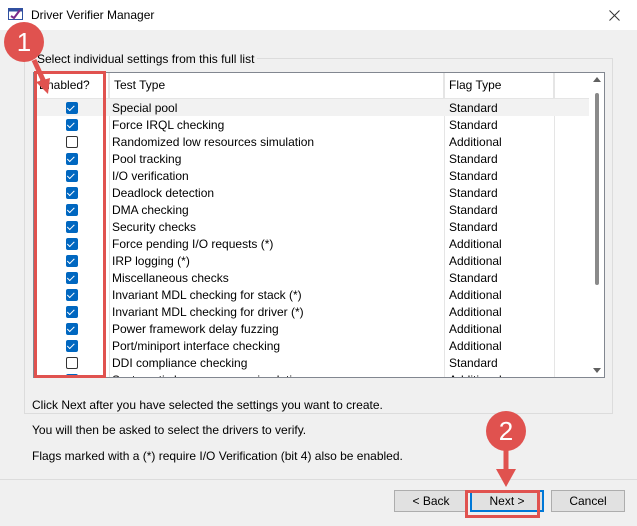 This screenshot has width=637, height=526. I want to click on cancel-button: Cancel, so click(588, 501).